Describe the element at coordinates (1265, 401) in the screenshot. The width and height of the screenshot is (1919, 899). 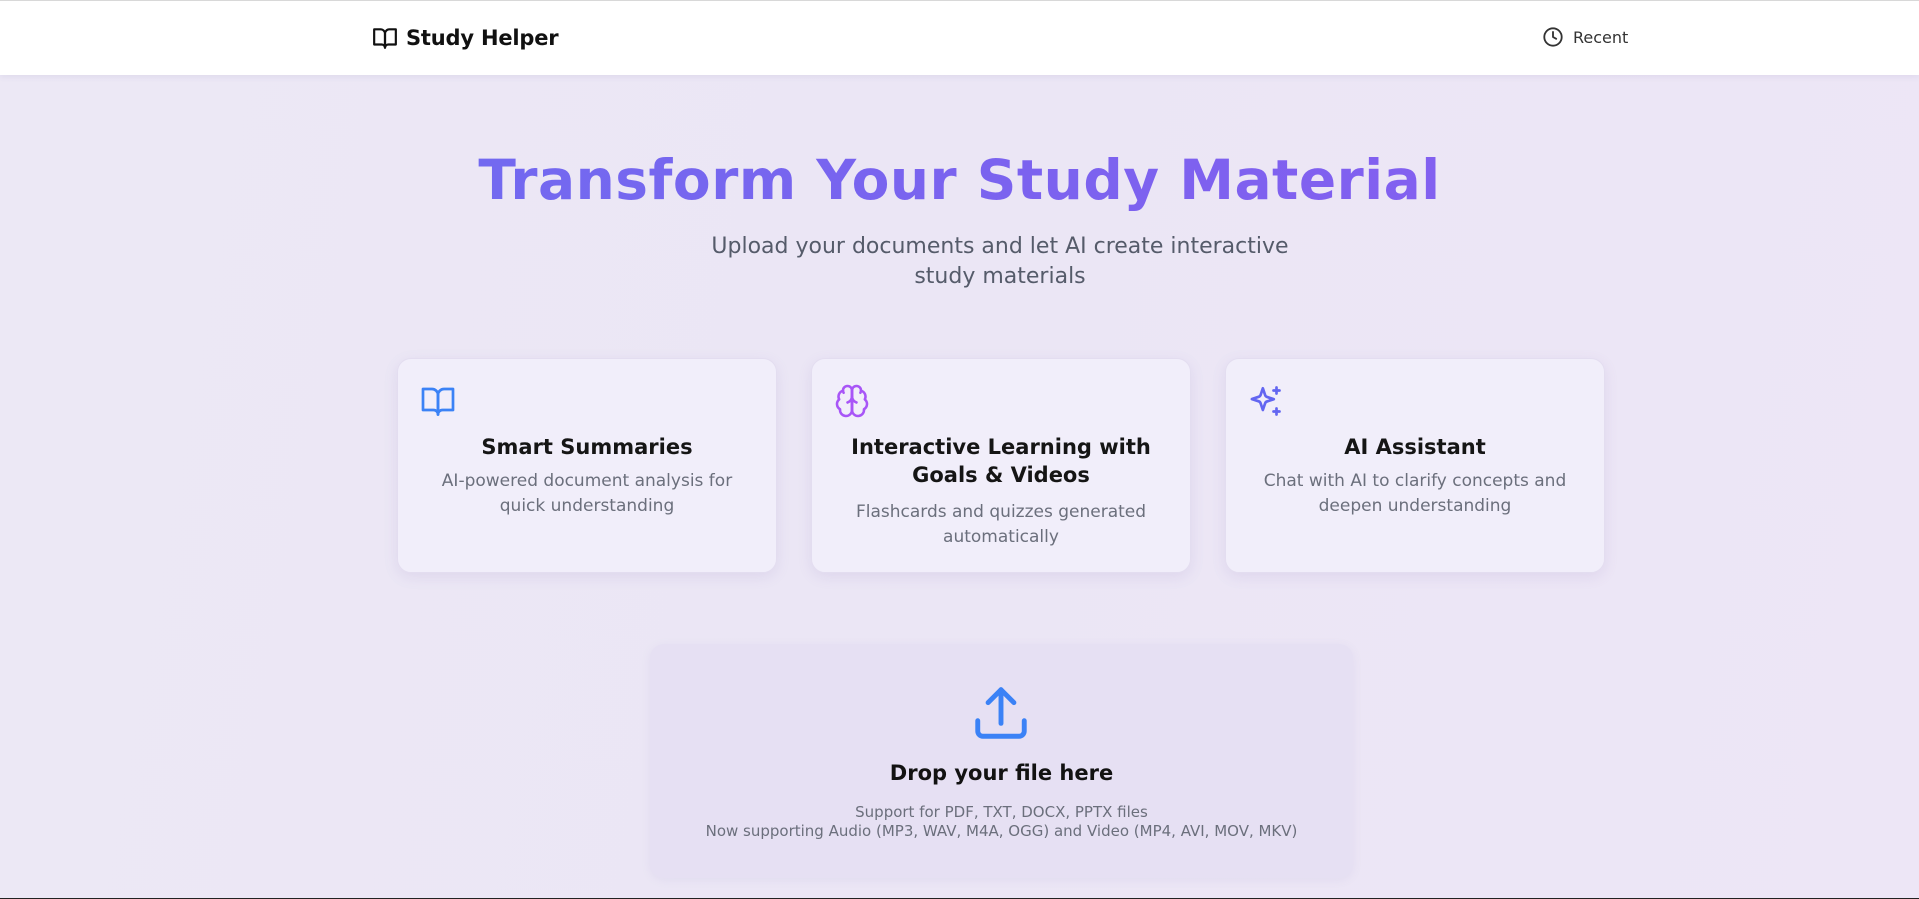
I see `sparkles-icon` at that location.